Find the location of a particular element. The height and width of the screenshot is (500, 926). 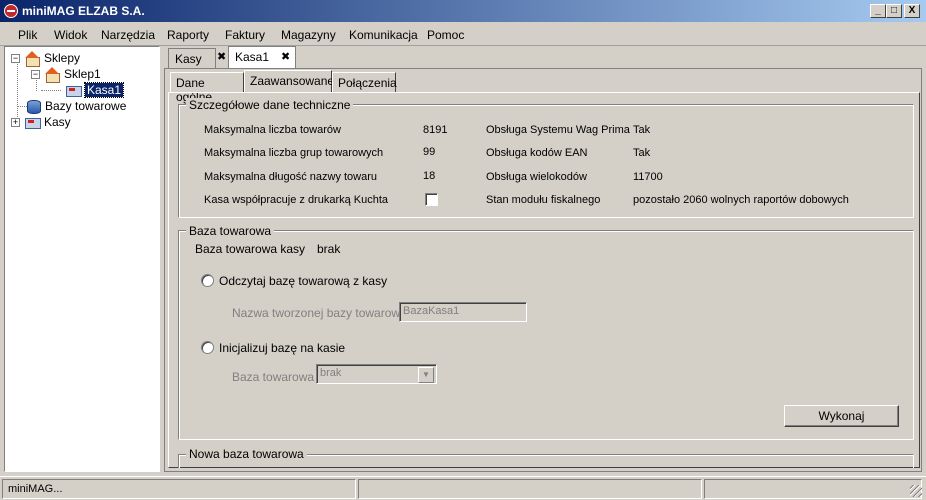

ean-codes-label: Obsługa kodów EAN is located at coordinates (537, 153).